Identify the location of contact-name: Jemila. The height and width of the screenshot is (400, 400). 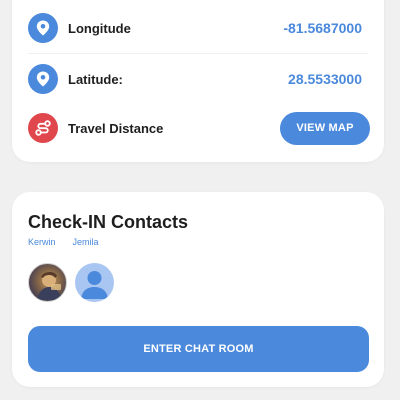
(86, 242).